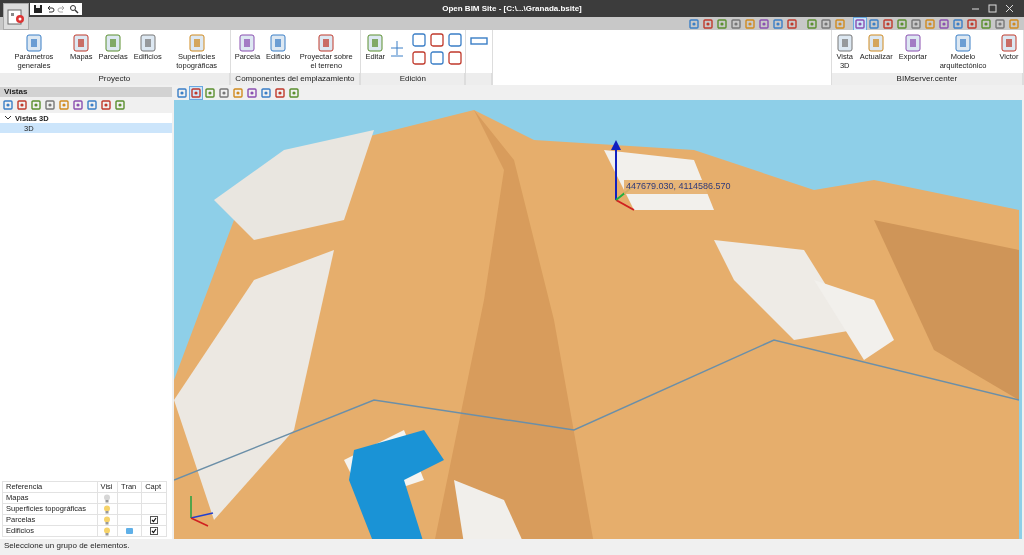 The height and width of the screenshot is (555, 1024). Describe the element at coordinates (512, 9) in the screenshot. I see `window-title: Open BIM Site - [C:\...\Granada.bsite]` at that location.